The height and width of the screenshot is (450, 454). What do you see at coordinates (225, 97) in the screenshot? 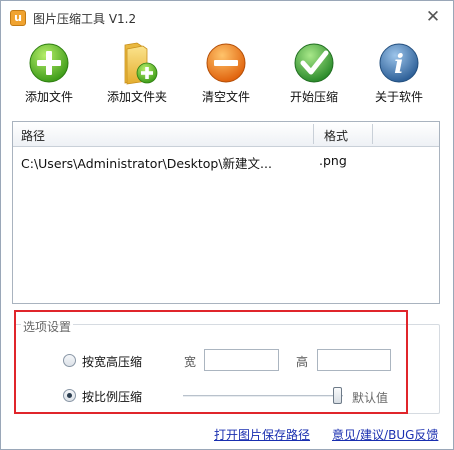
I see `clear-files-label: 清空文件` at bounding box center [225, 97].